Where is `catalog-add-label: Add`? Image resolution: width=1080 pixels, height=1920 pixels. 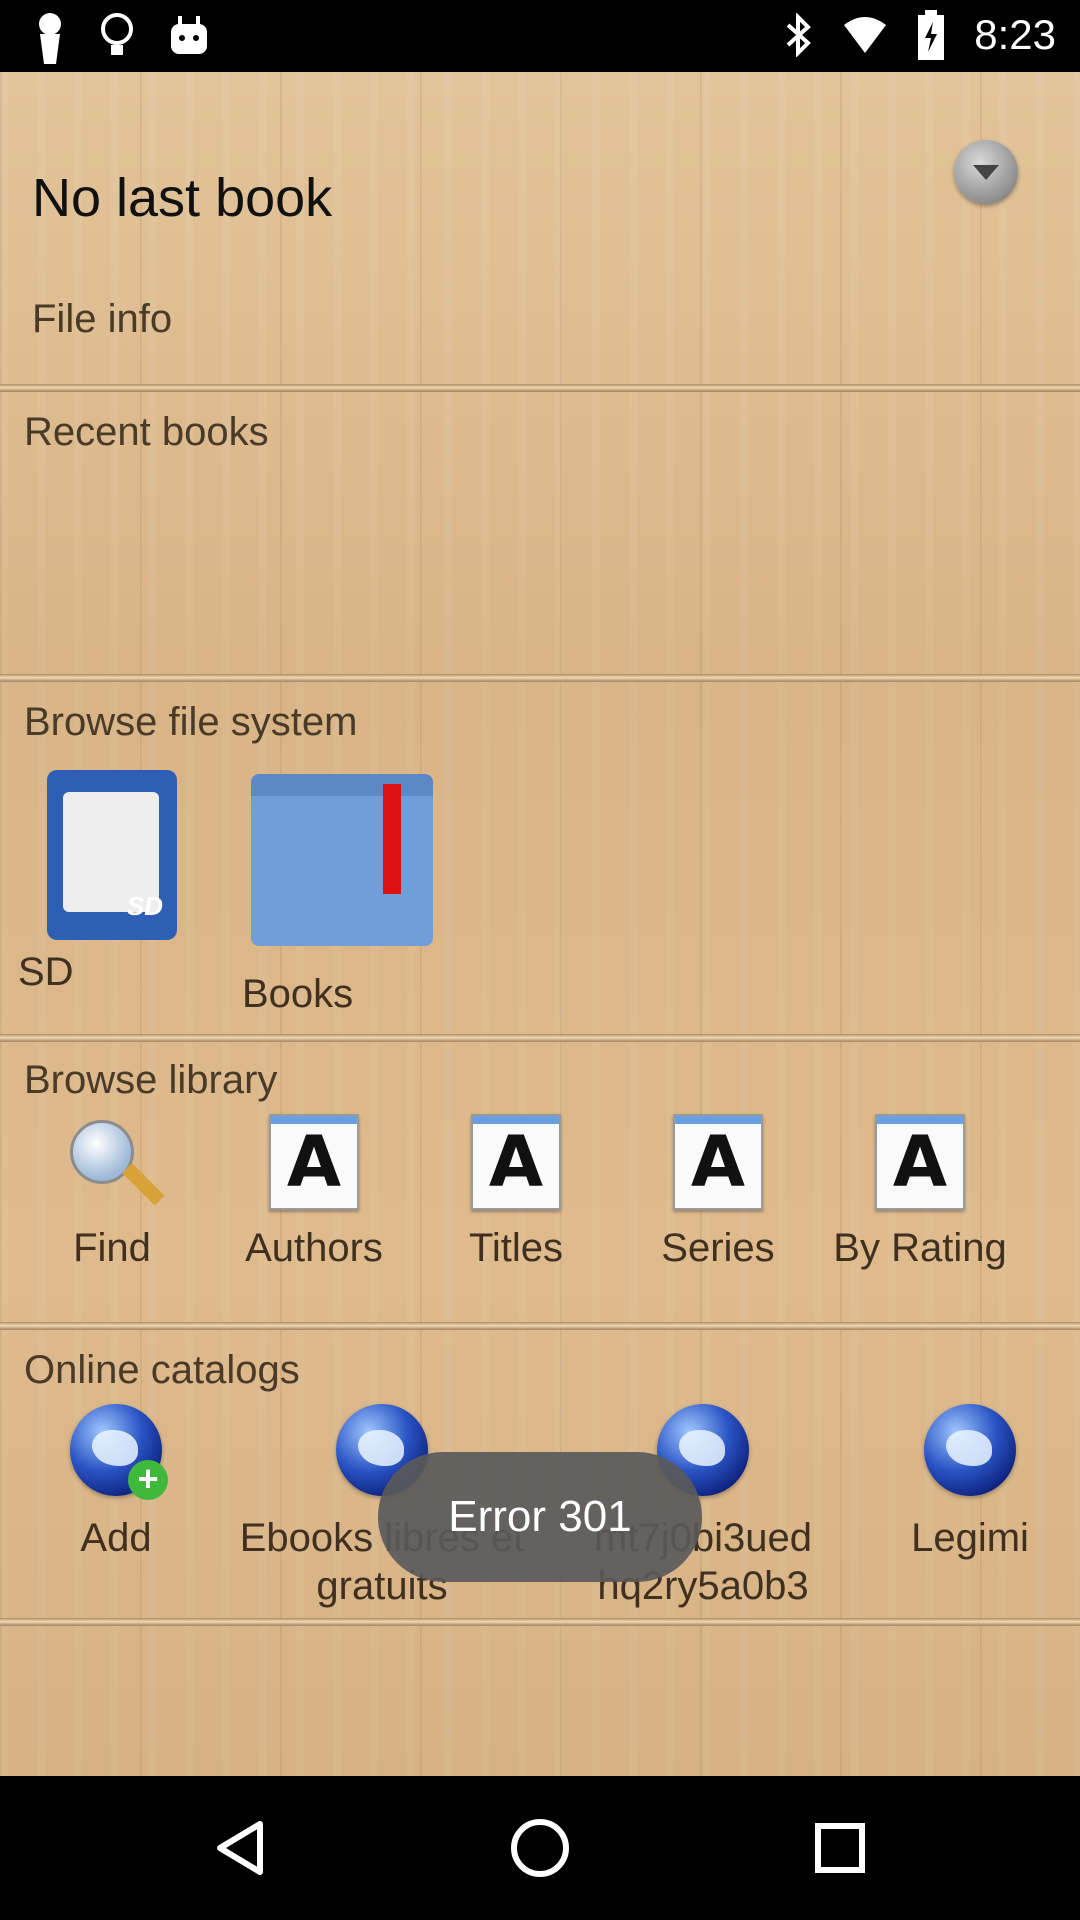
catalog-add-label: Add is located at coordinates (116, 1538).